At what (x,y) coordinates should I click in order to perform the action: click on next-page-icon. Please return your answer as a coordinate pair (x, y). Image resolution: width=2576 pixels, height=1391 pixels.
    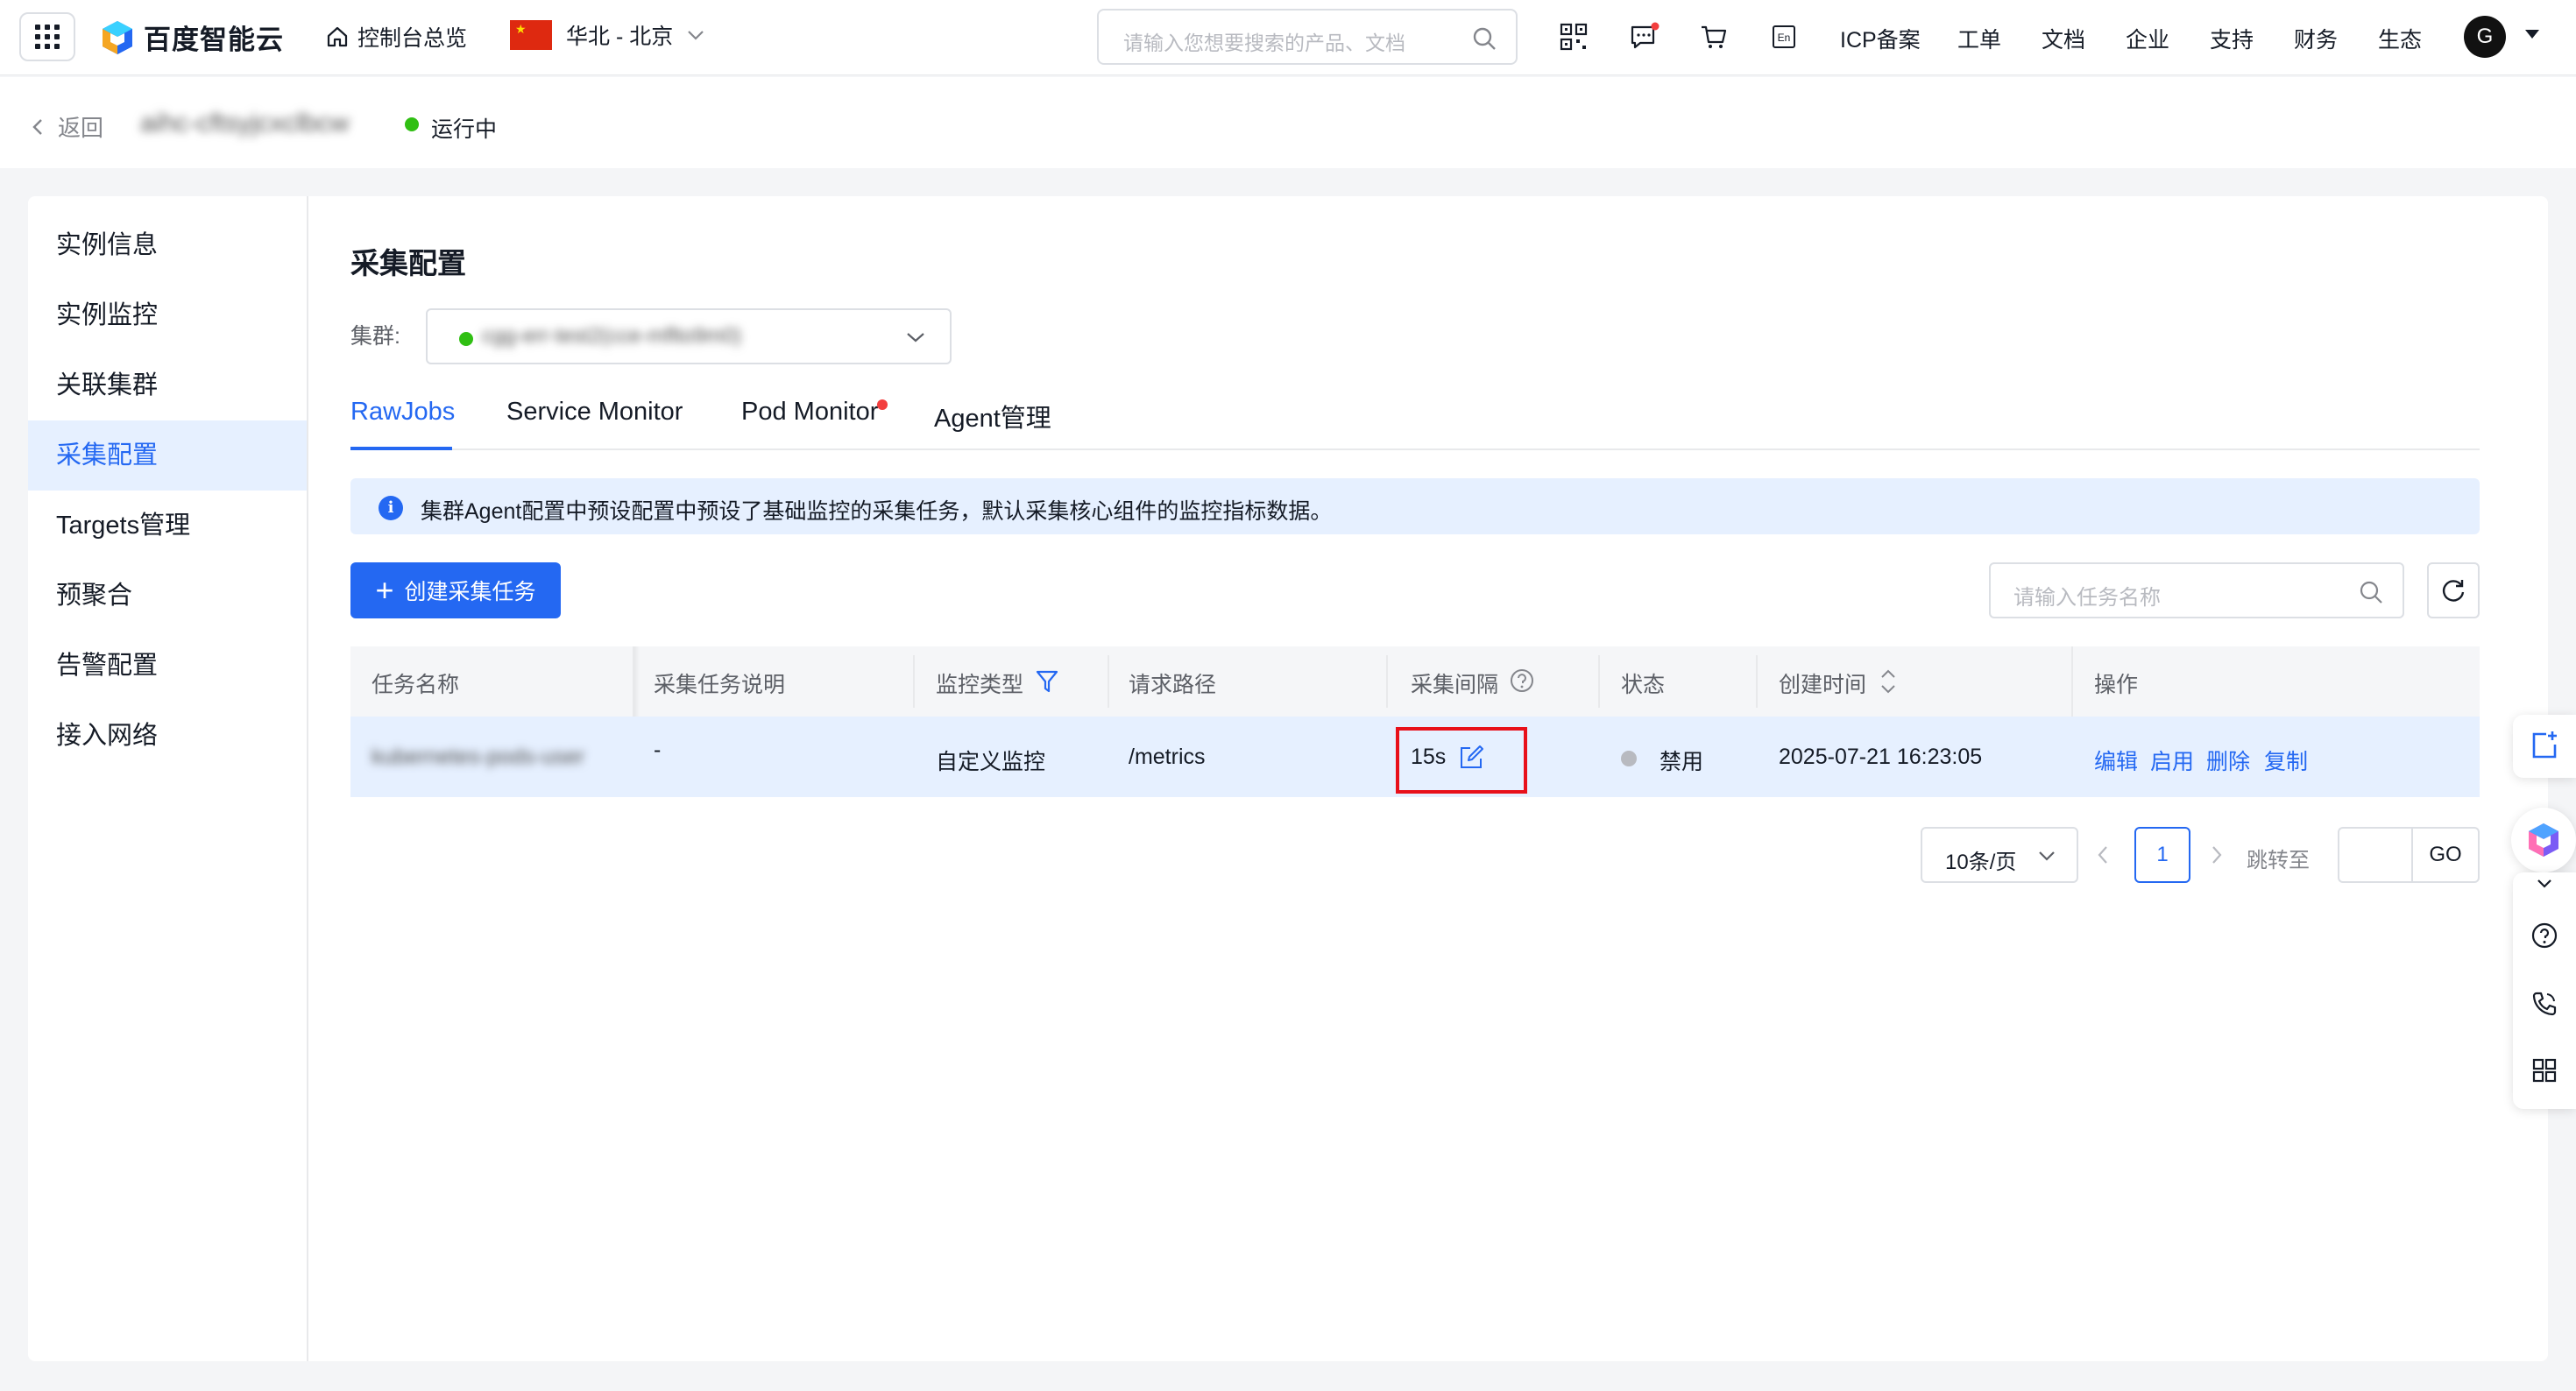
    Looking at the image, I should click on (2217, 854).